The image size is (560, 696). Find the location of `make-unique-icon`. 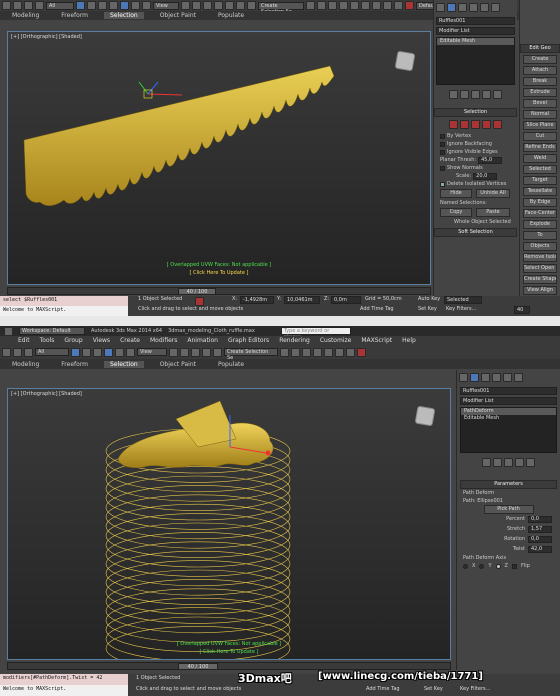

make-unique-icon is located at coordinates (508, 462).